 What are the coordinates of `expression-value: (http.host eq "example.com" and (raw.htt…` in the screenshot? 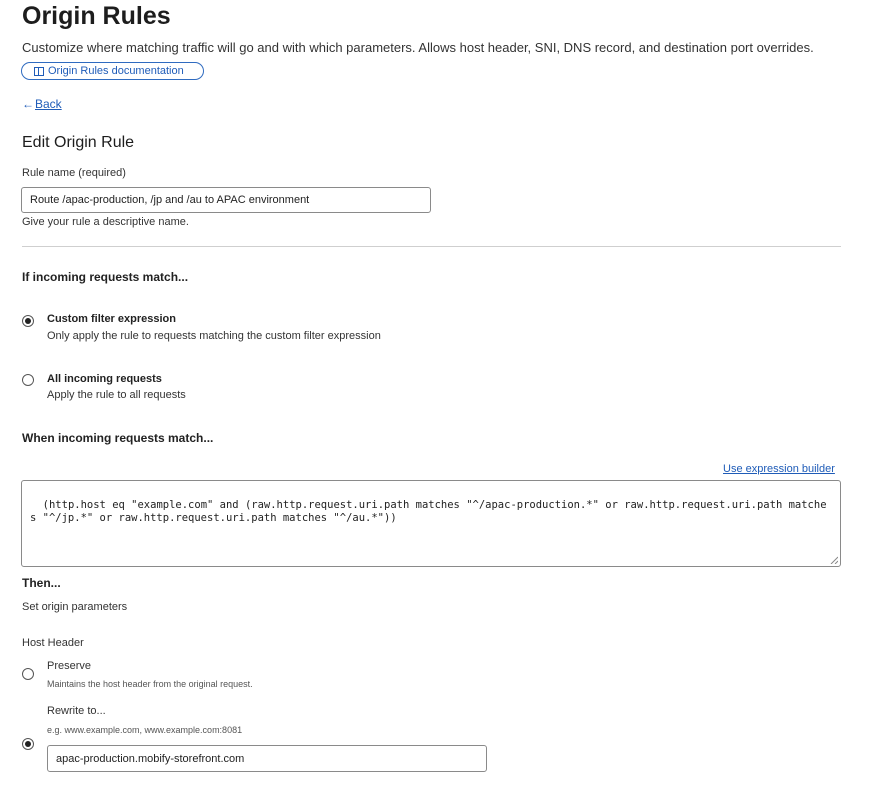 It's located at (428, 511).